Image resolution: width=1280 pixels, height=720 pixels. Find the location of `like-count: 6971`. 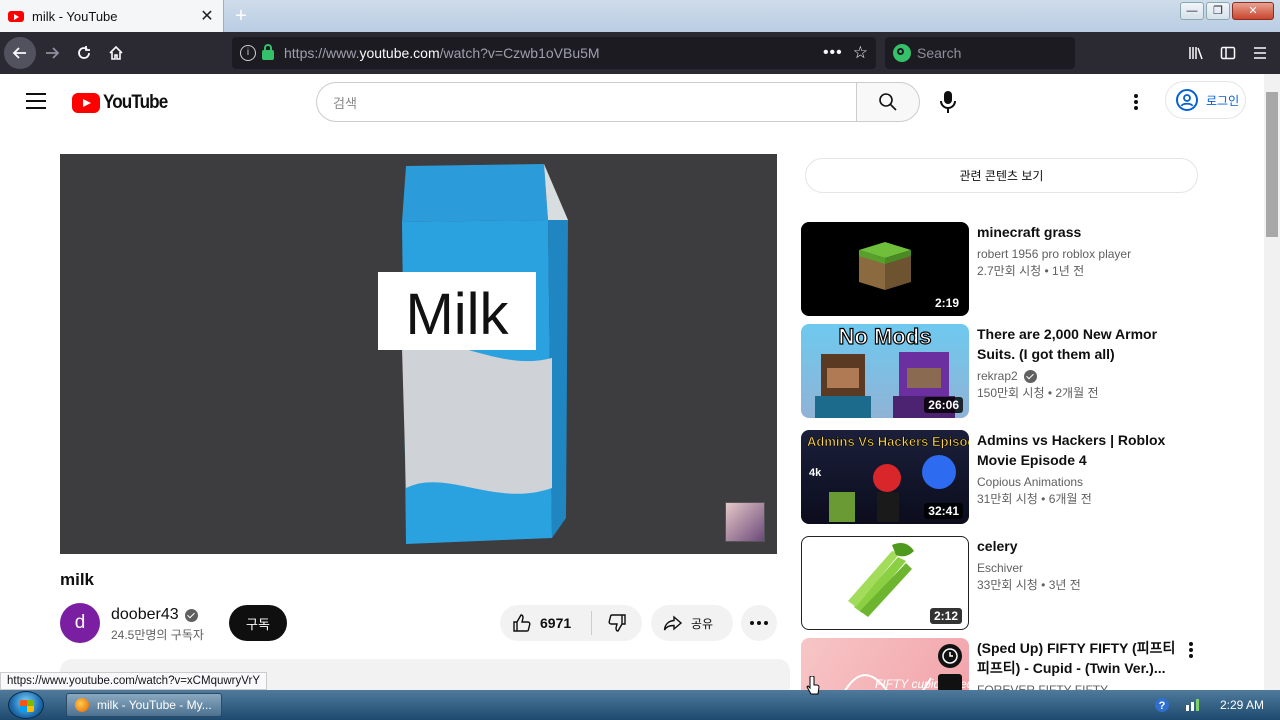

like-count: 6971 is located at coordinates (556, 623).